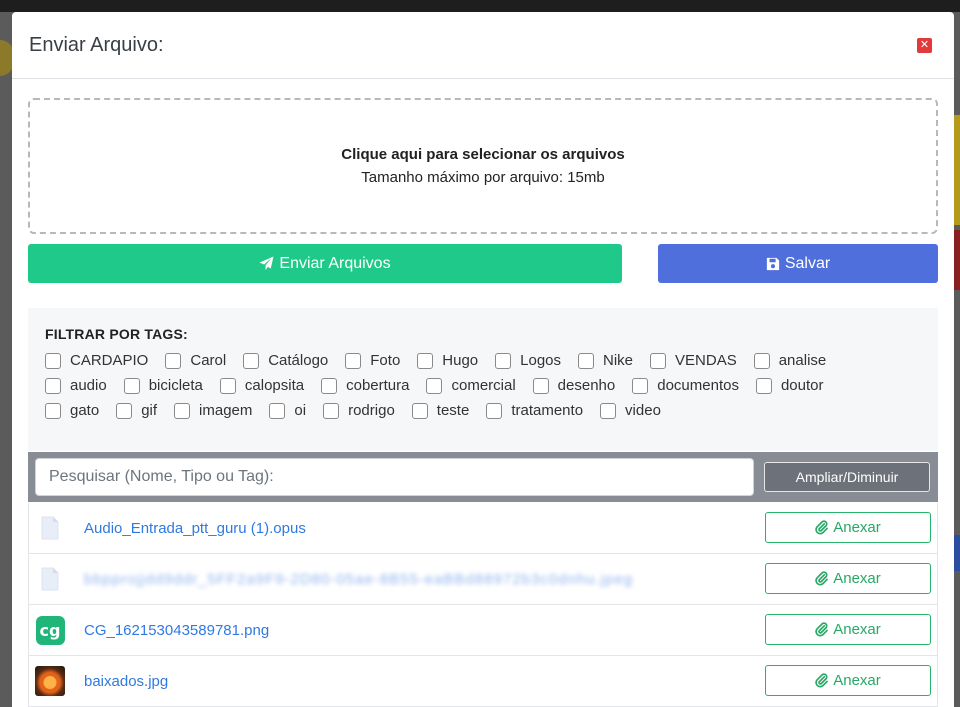  Describe the element at coordinates (300, 410) in the screenshot. I see `tag-label: oi` at that location.